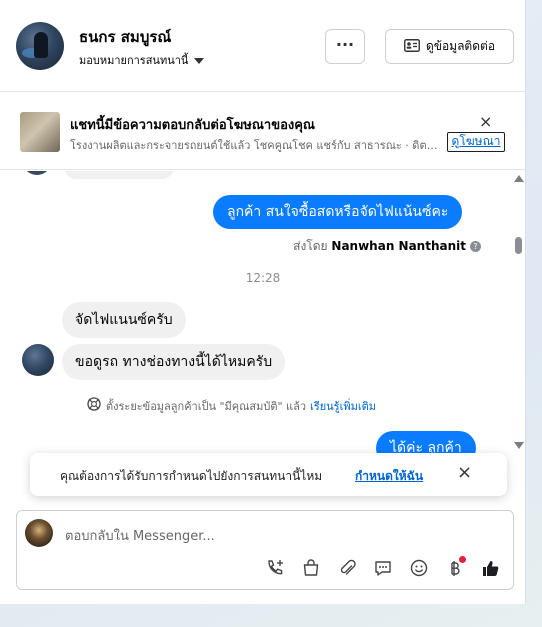 The height and width of the screenshot is (627, 542). I want to click on ad-banner-title: แชทนี้มีข้อความตอบกลับต่อโฆษณาของคุณ, so click(192, 125).